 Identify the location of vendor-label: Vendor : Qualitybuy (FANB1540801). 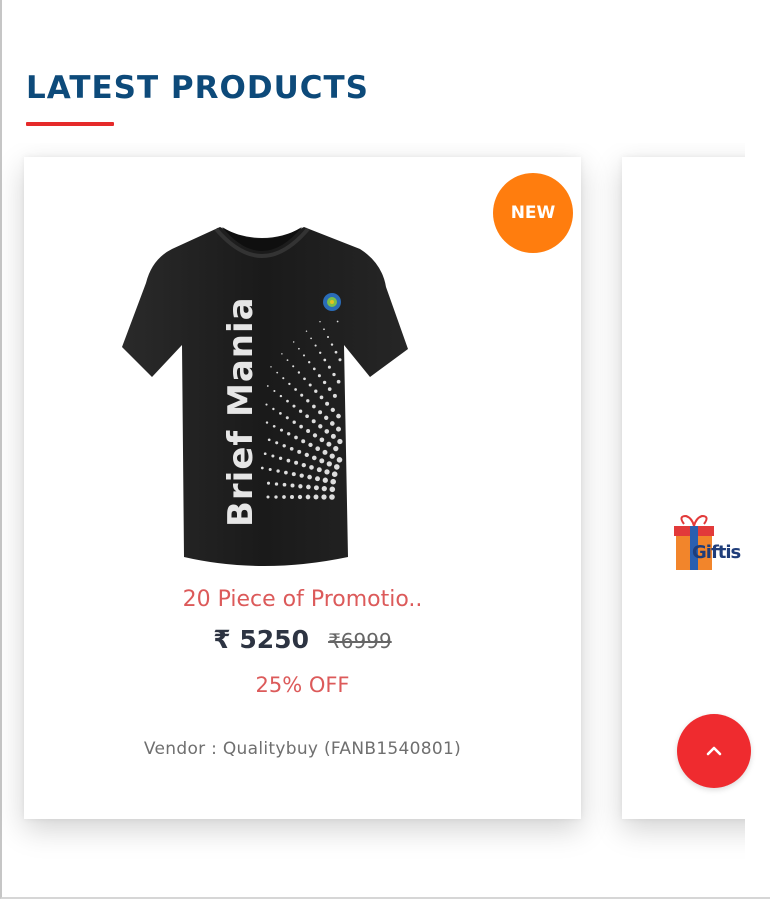
(302, 749).